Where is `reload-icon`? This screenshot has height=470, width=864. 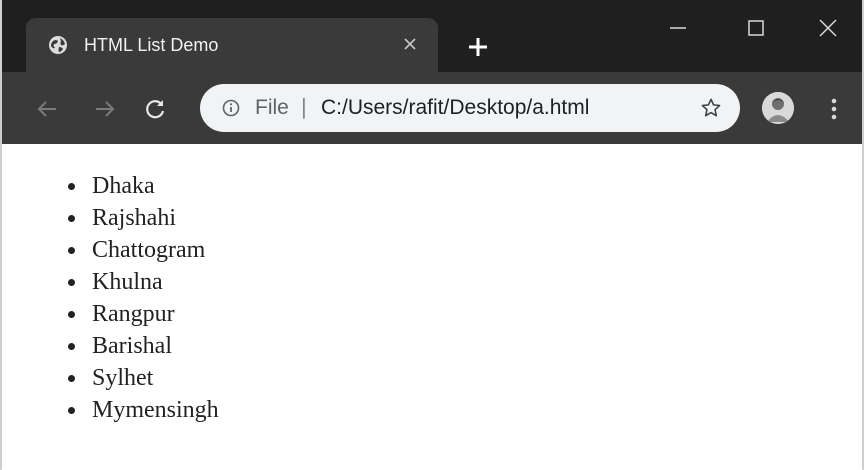
reload-icon is located at coordinates (155, 109).